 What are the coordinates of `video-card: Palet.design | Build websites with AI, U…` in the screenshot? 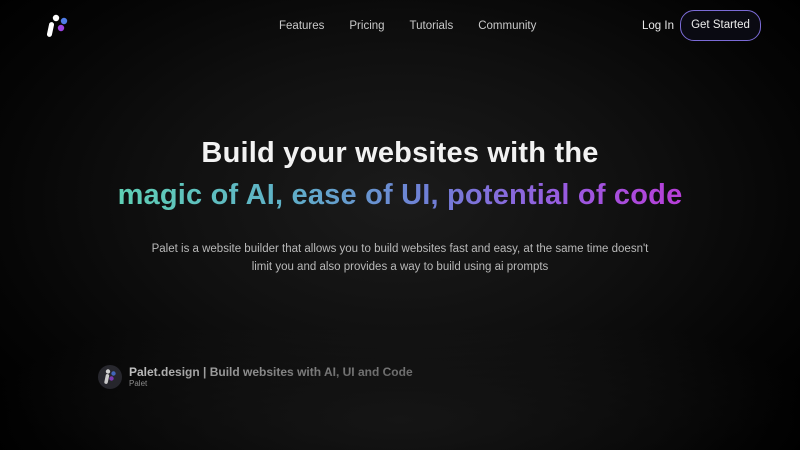 It's located at (255, 377).